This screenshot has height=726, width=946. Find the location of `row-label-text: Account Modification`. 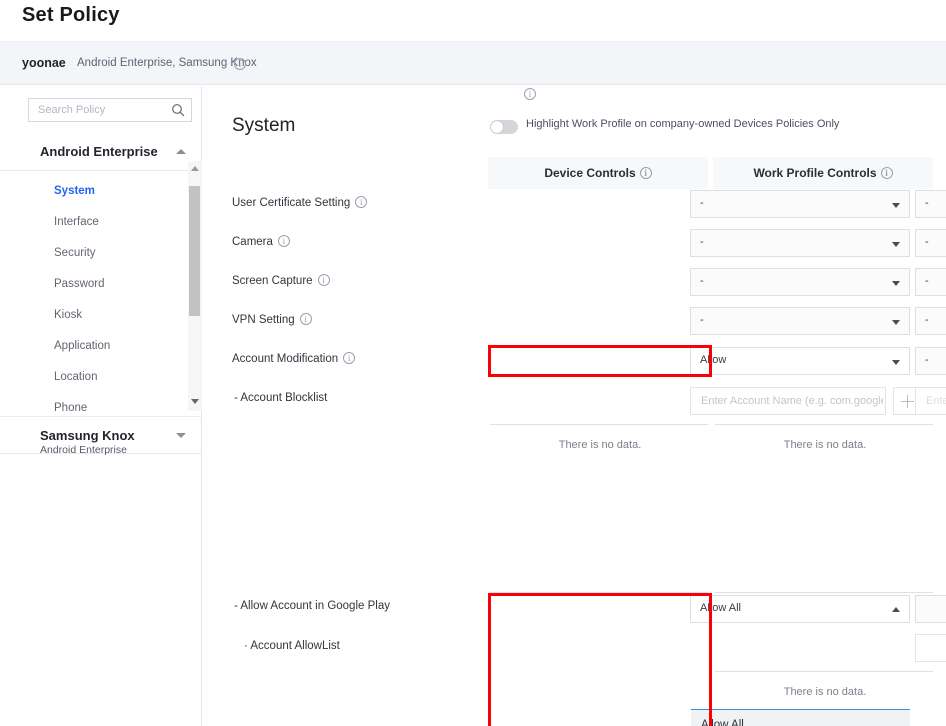

row-label-text: Account Modification is located at coordinates (285, 359).